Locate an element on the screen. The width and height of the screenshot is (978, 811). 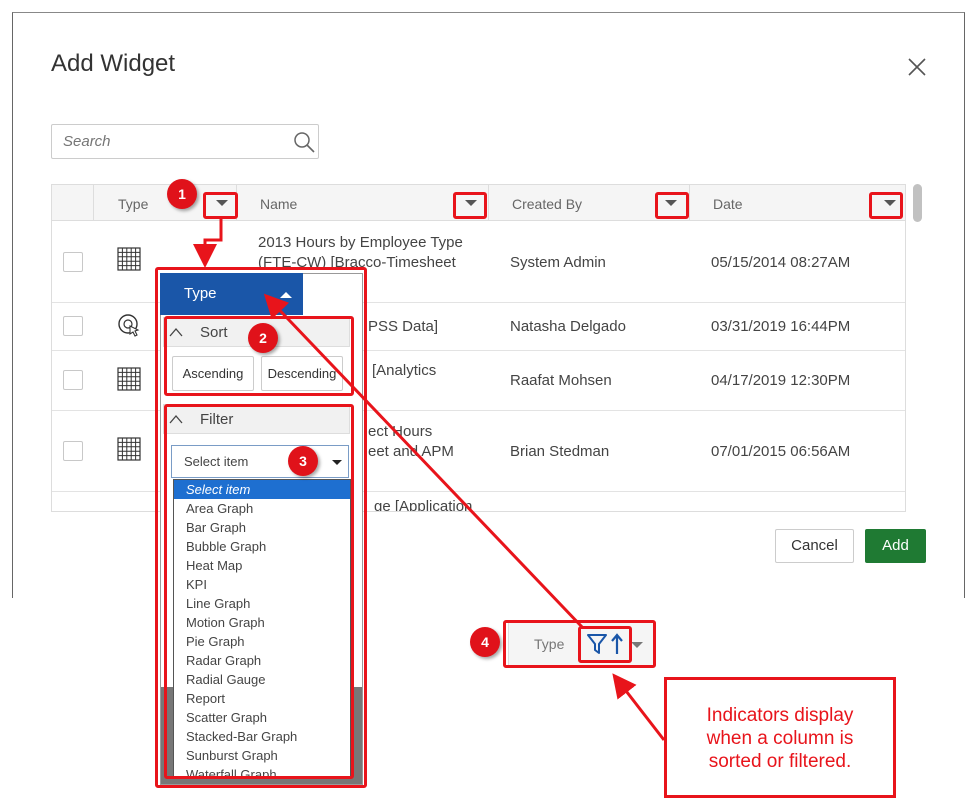
callout-line: when a column is is located at coordinates (780, 738).